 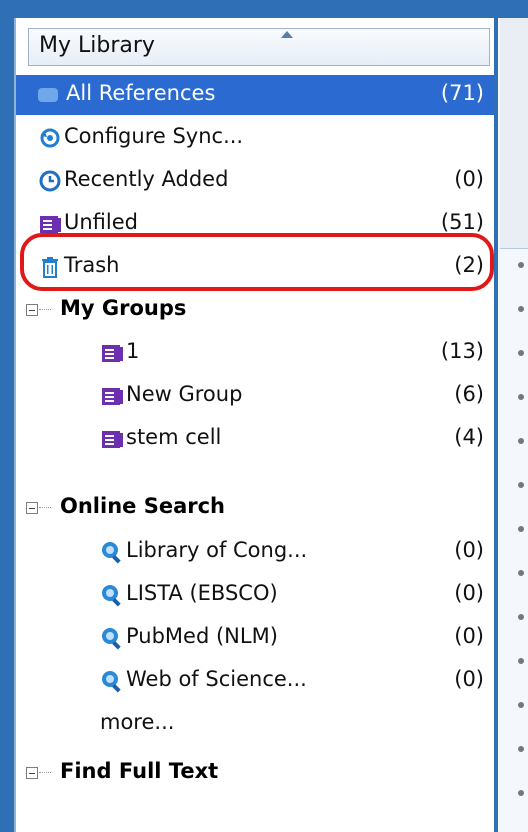 I want to click on collapse-my-groups-icon, so click(x=32, y=310).